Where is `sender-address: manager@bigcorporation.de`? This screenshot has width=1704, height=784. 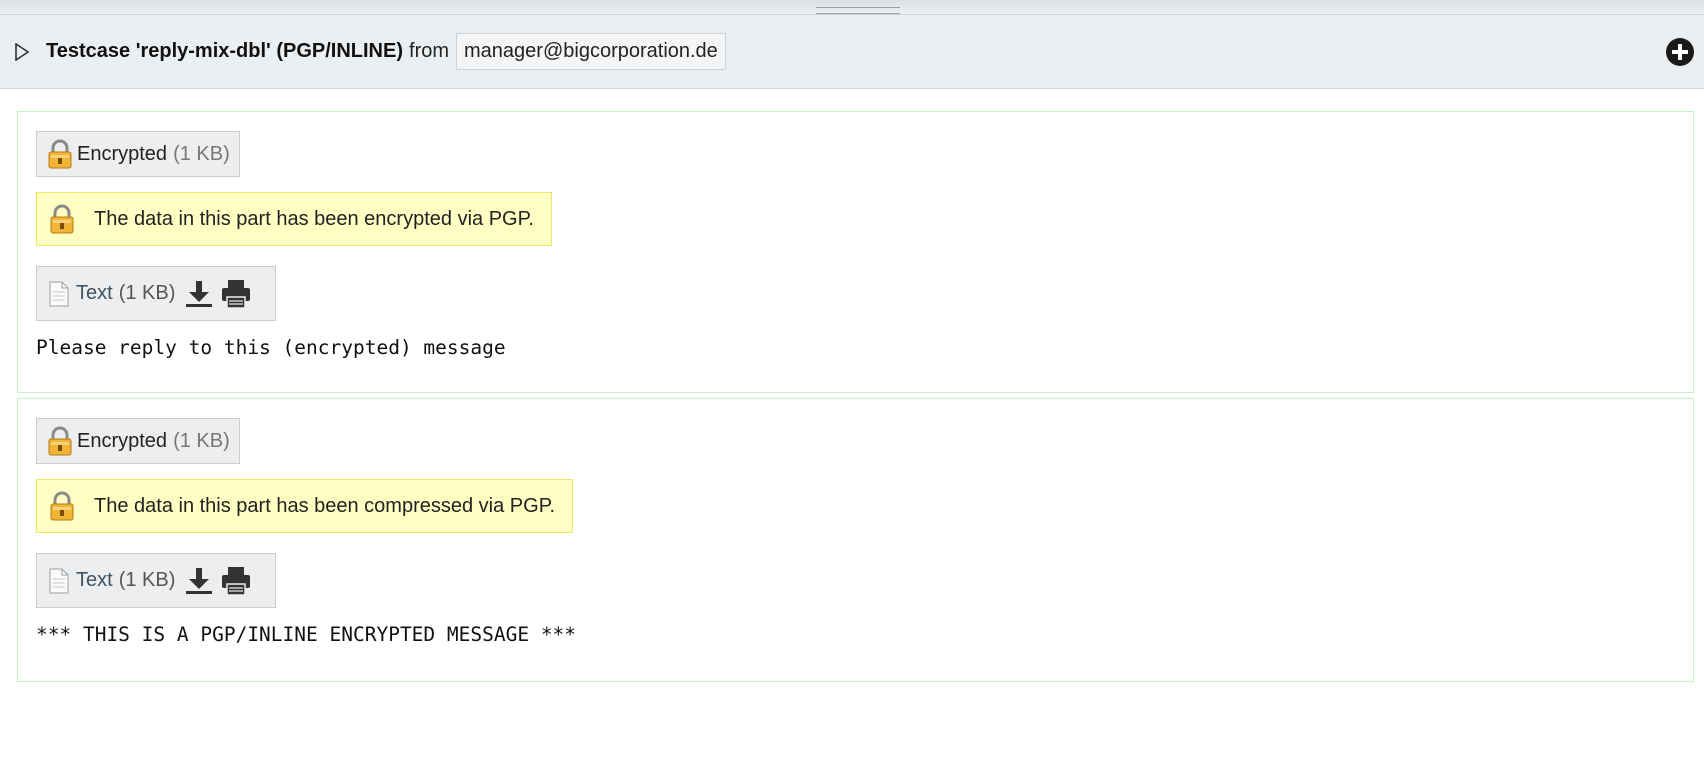 sender-address: manager@bigcorporation.de is located at coordinates (591, 51).